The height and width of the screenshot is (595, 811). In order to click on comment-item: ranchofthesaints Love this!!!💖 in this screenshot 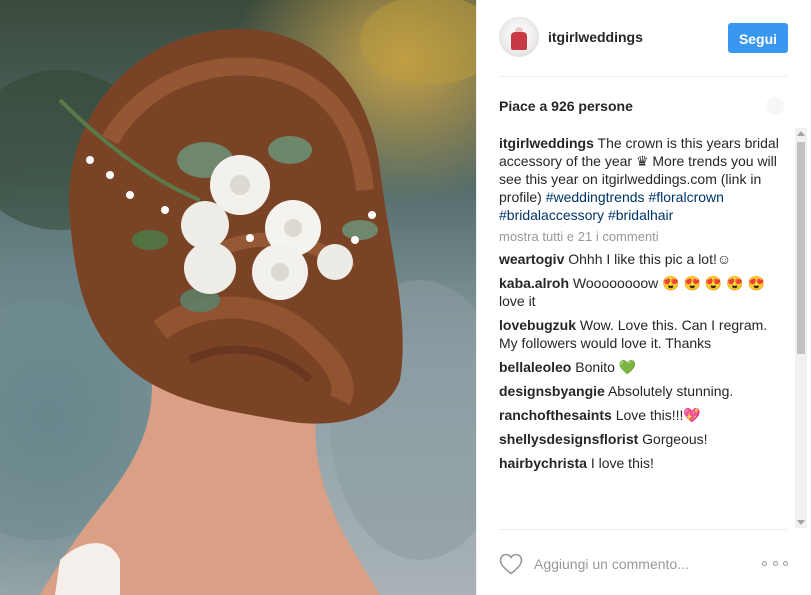, I will do `click(639, 415)`.